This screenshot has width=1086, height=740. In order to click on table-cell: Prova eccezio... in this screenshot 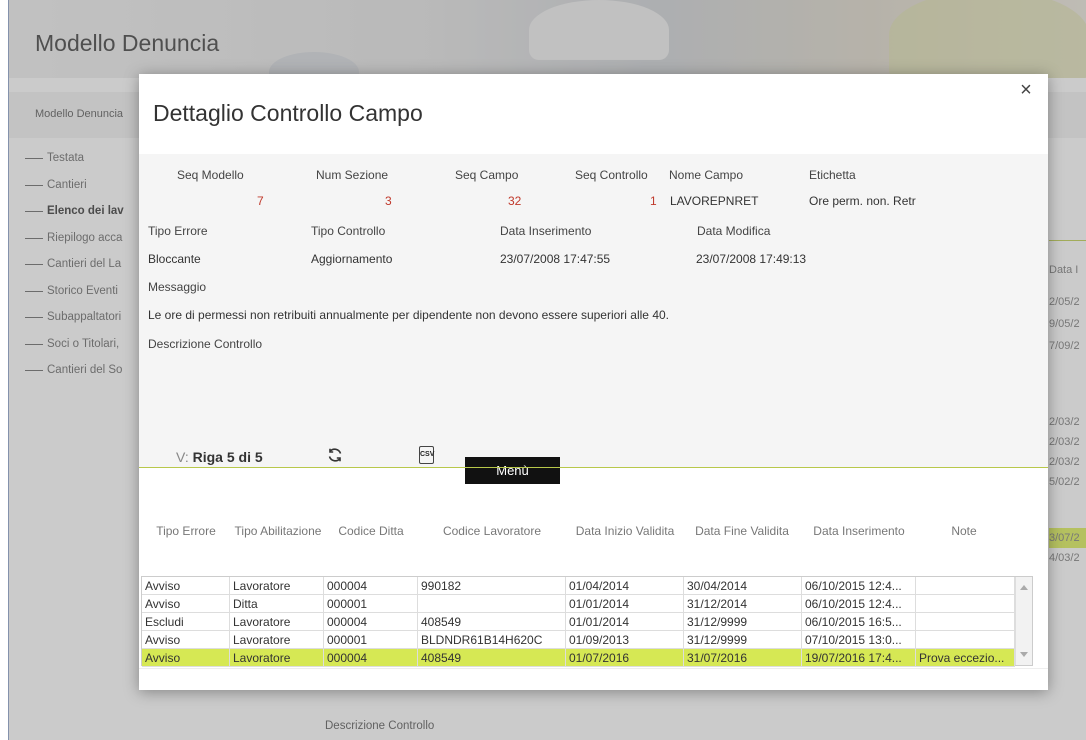, I will do `click(965, 658)`.